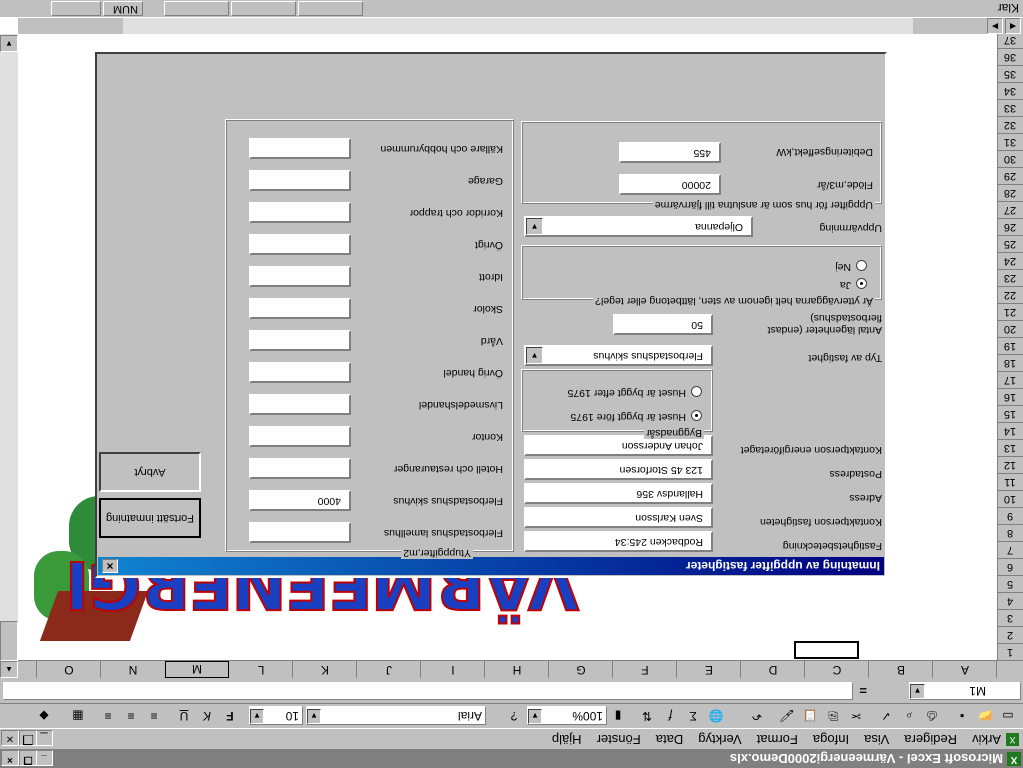  What do you see at coordinates (1010, 90) in the screenshot?
I see `row-header: 34` at bounding box center [1010, 90].